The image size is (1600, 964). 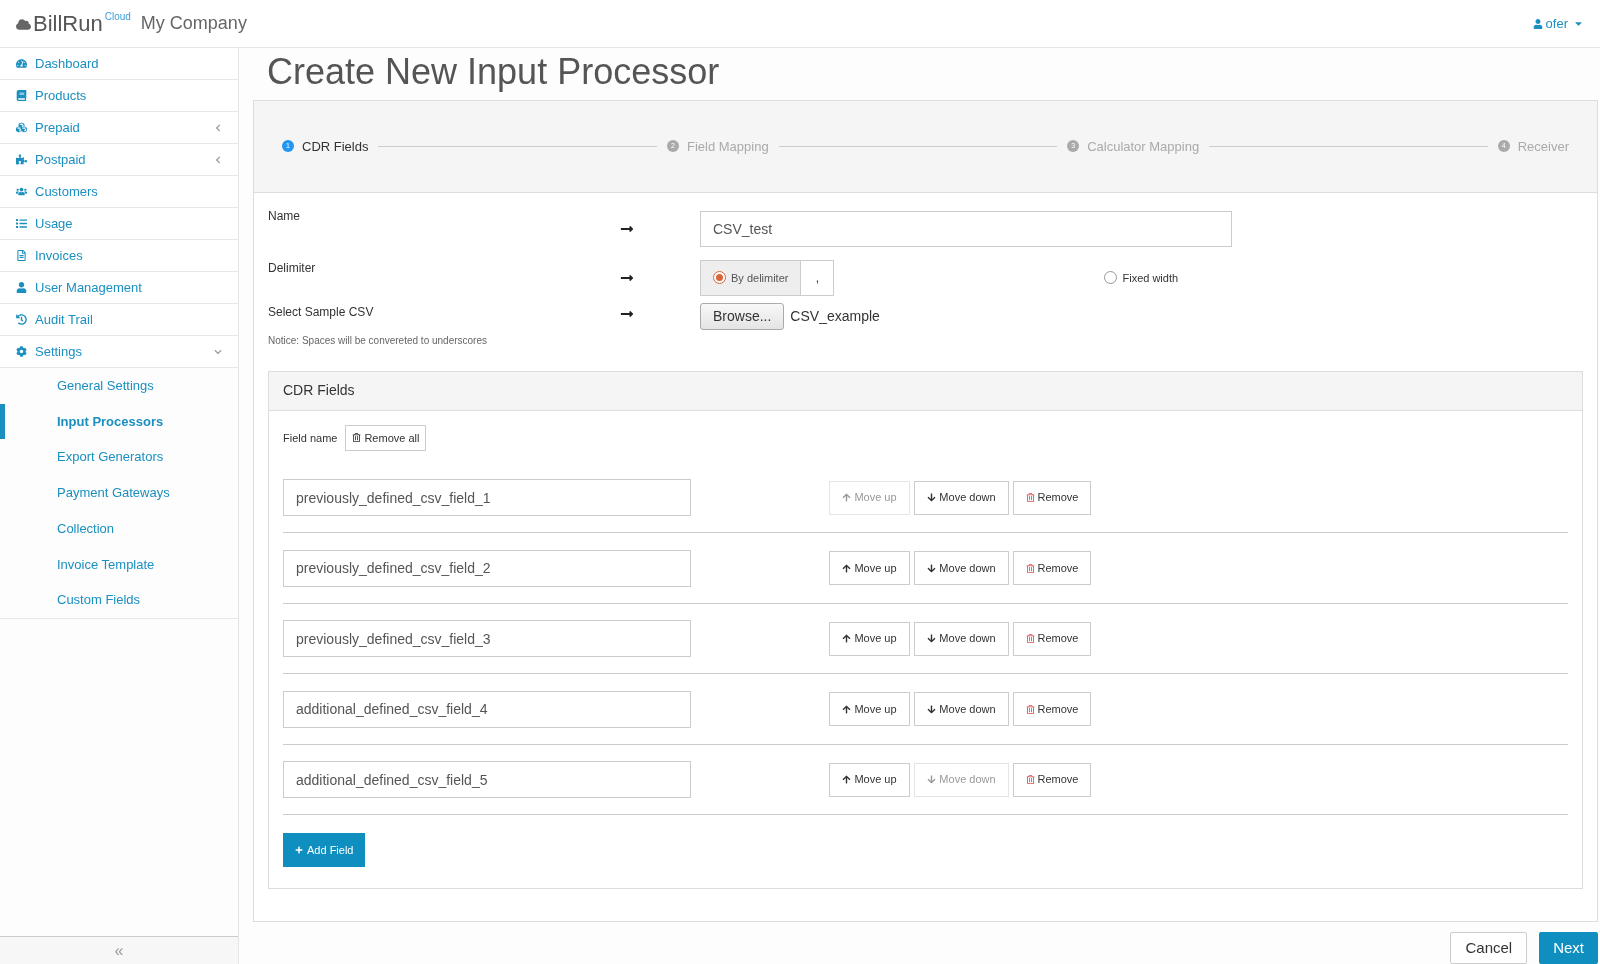 What do you see at coordinates (218, 351) in the screenshot?
I see `chevron-down-icon` at bounding box center [218, 351].